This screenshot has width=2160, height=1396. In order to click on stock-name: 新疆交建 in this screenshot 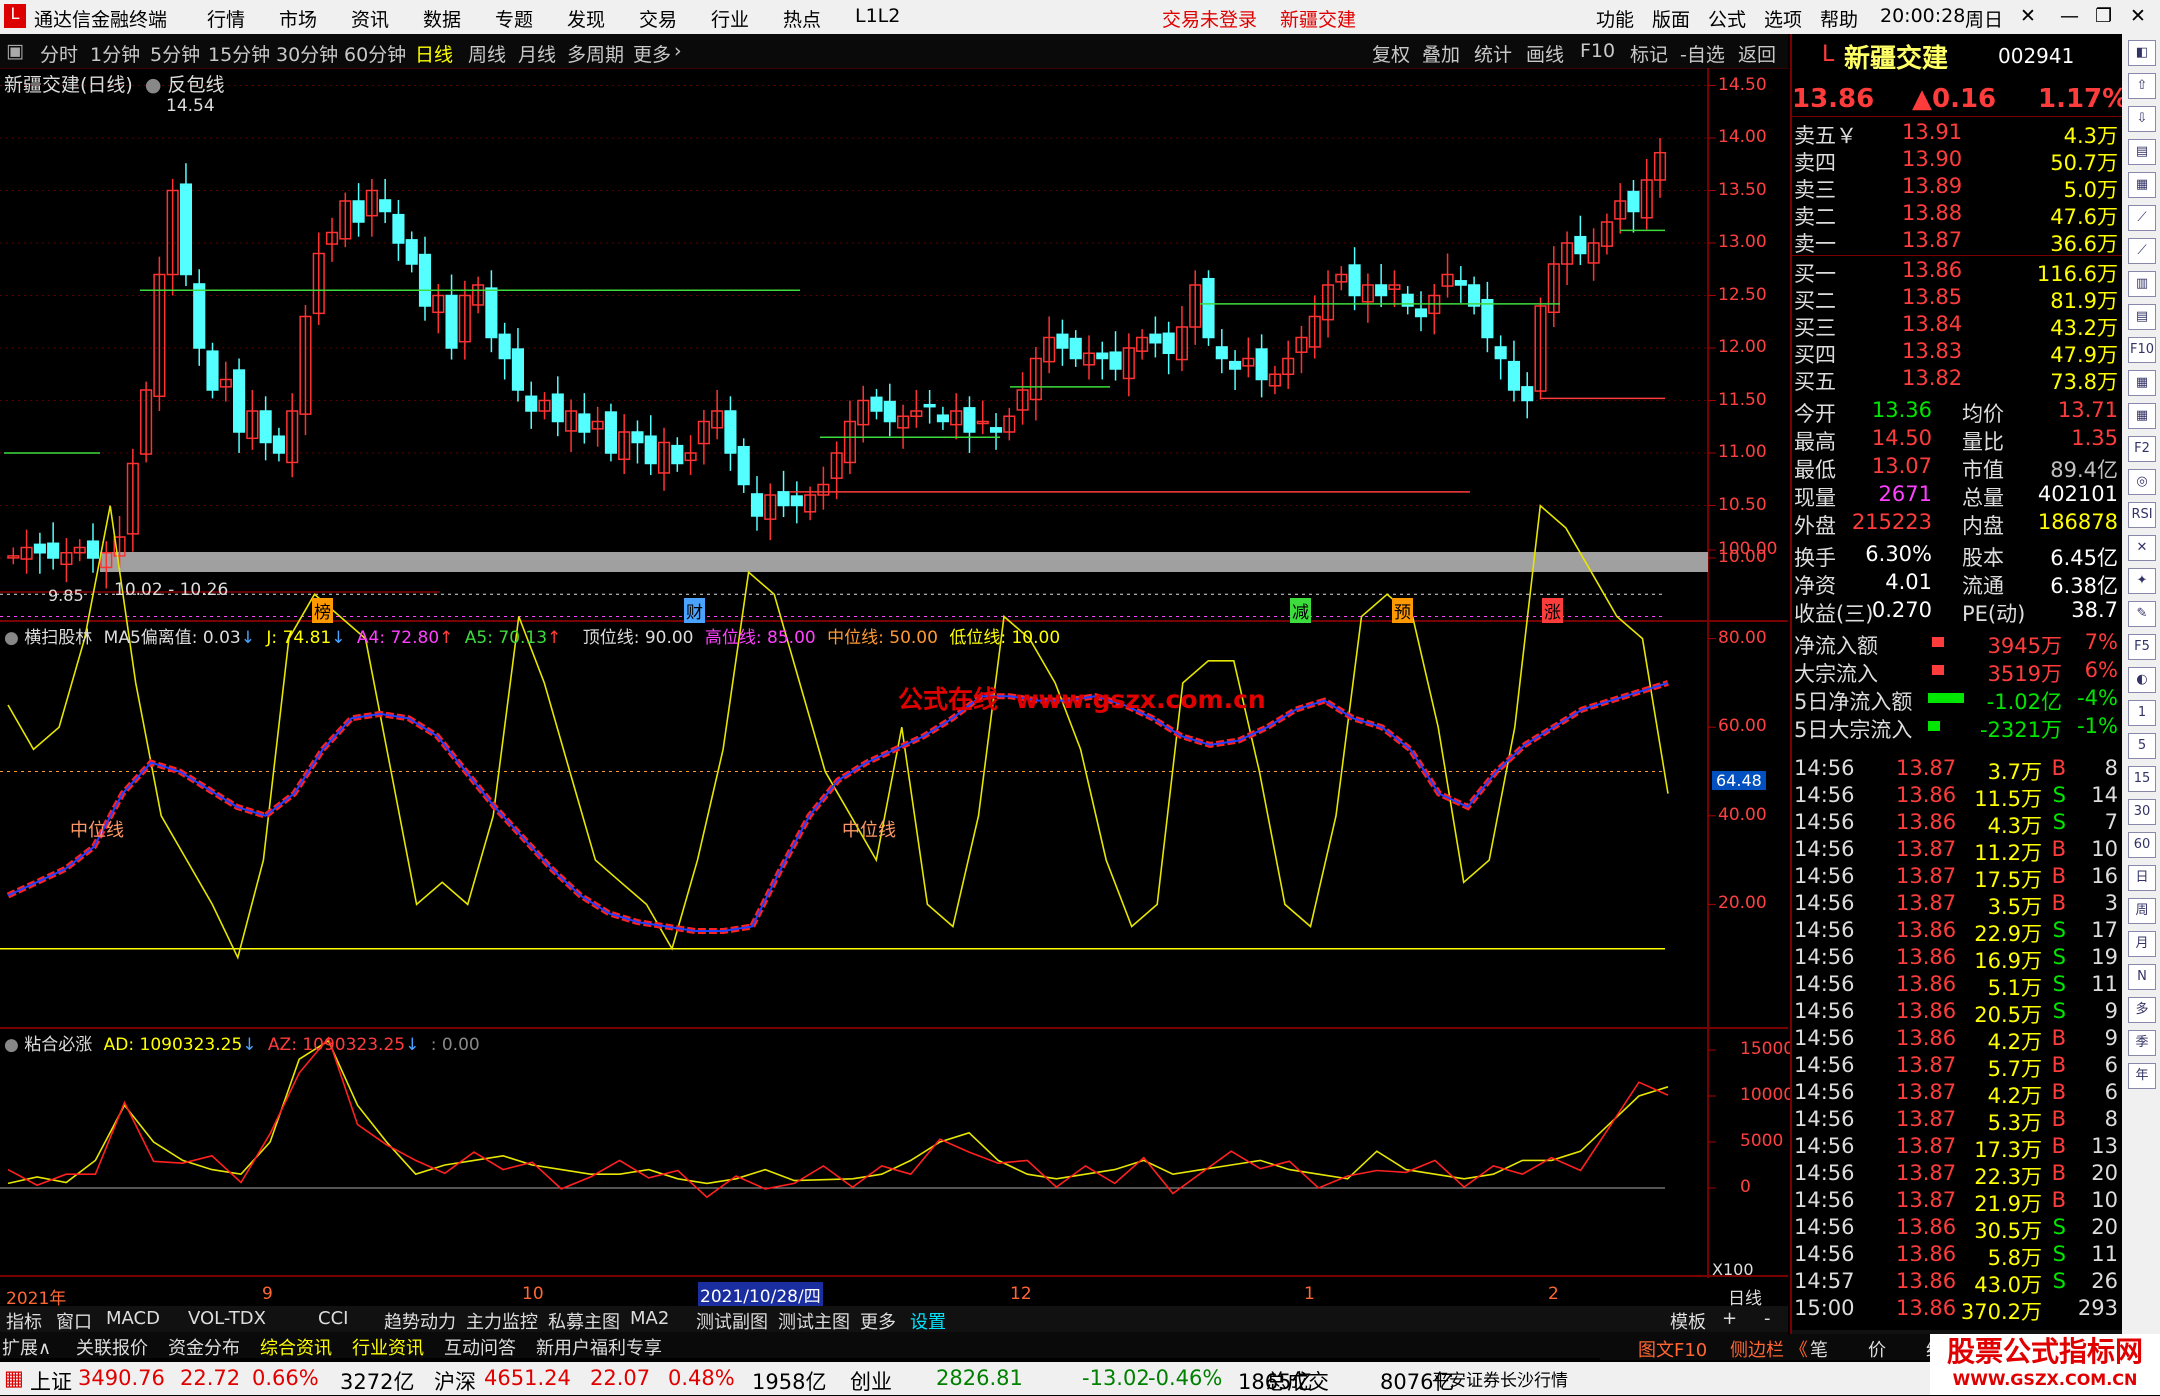, I will do `click(1896, 56)`.